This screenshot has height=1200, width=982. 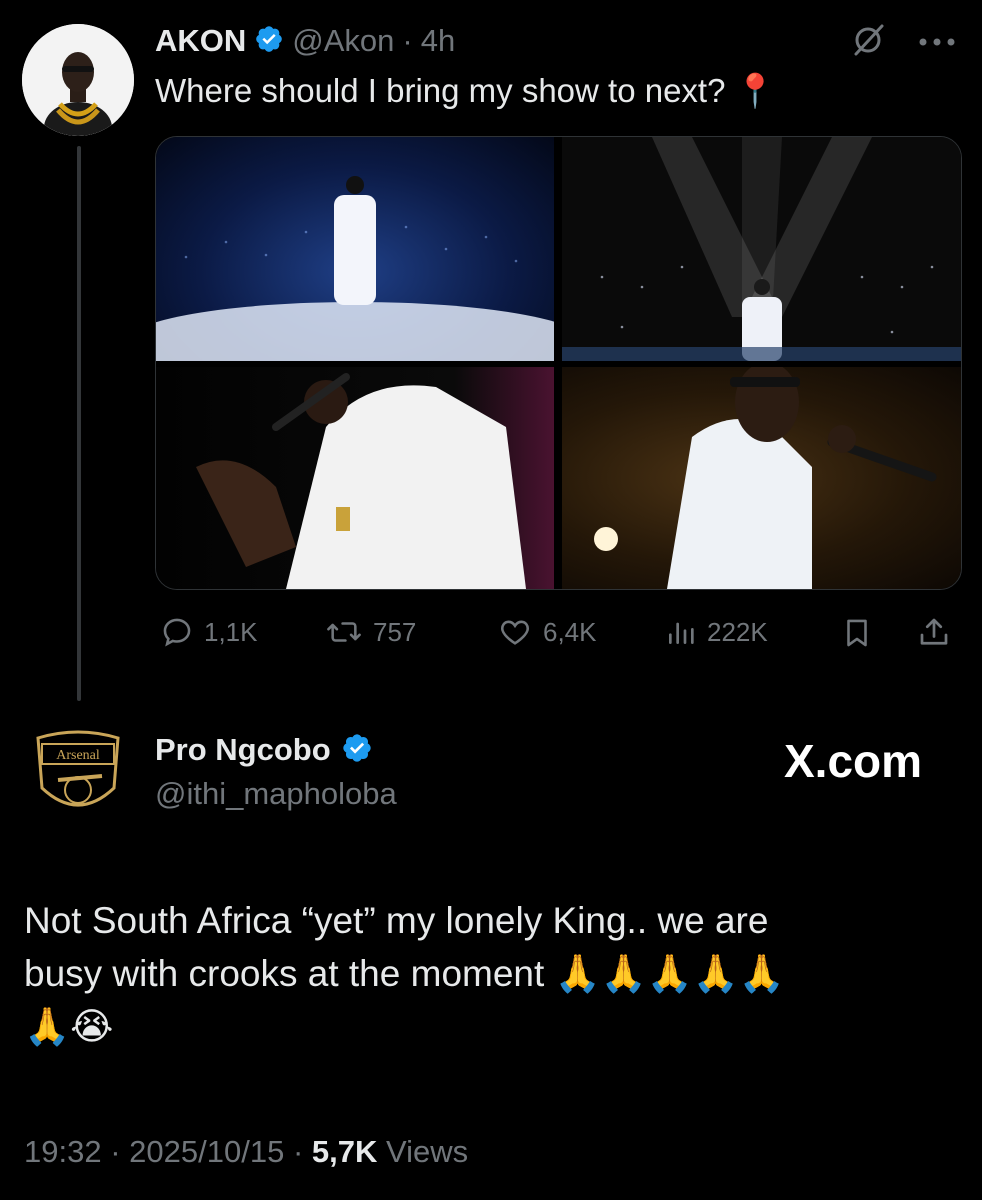 What do you see at coordinates (681, 633) in the screenshot?
I see `analytics-bars-icon` at bounding box center [681, 633].